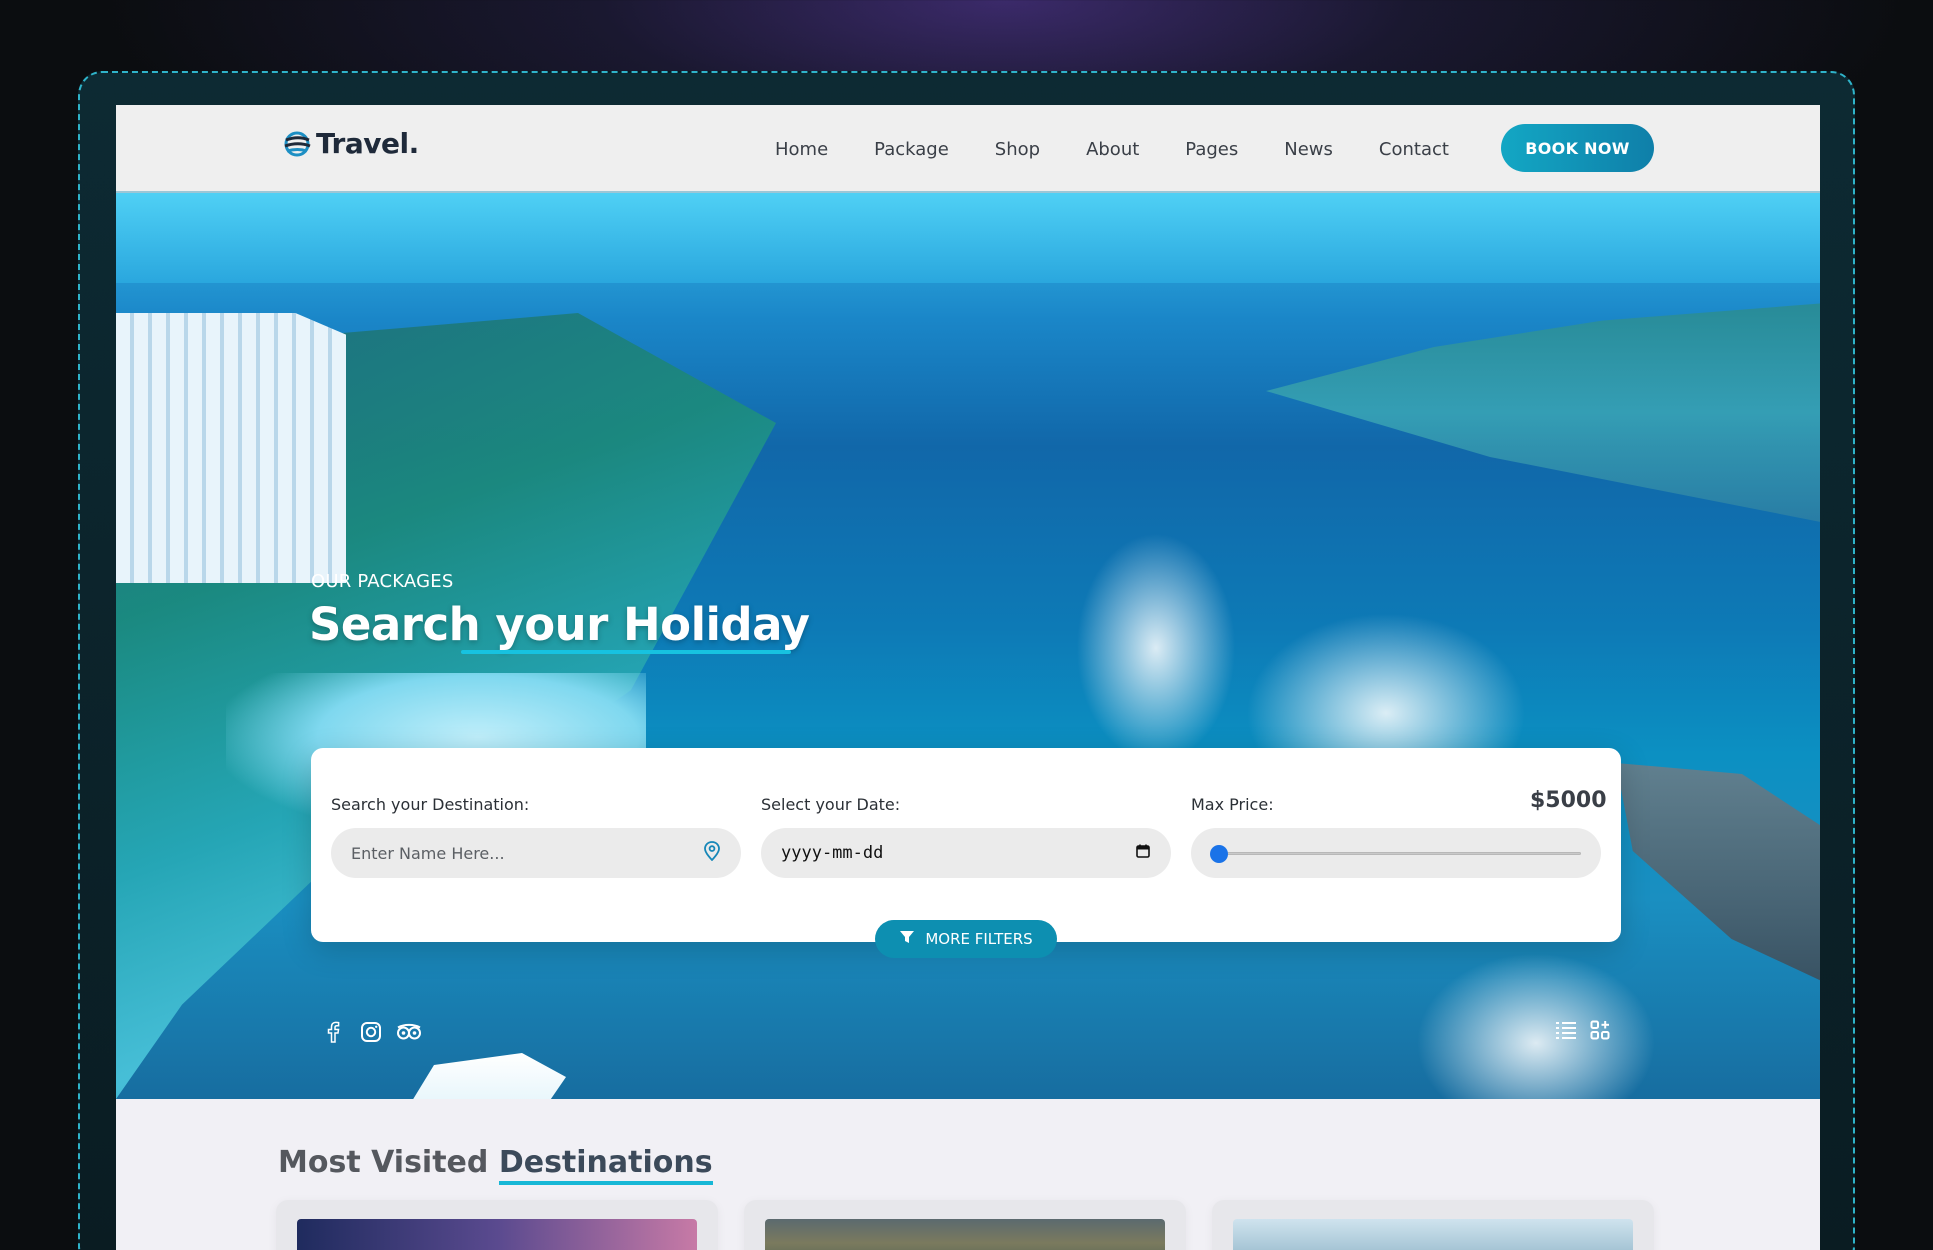 The width and height of the screenshot is (1933, 1250). Describe the element at coordinates (333, 1032) in the screenshot. I see `facebook-icon` at that location.